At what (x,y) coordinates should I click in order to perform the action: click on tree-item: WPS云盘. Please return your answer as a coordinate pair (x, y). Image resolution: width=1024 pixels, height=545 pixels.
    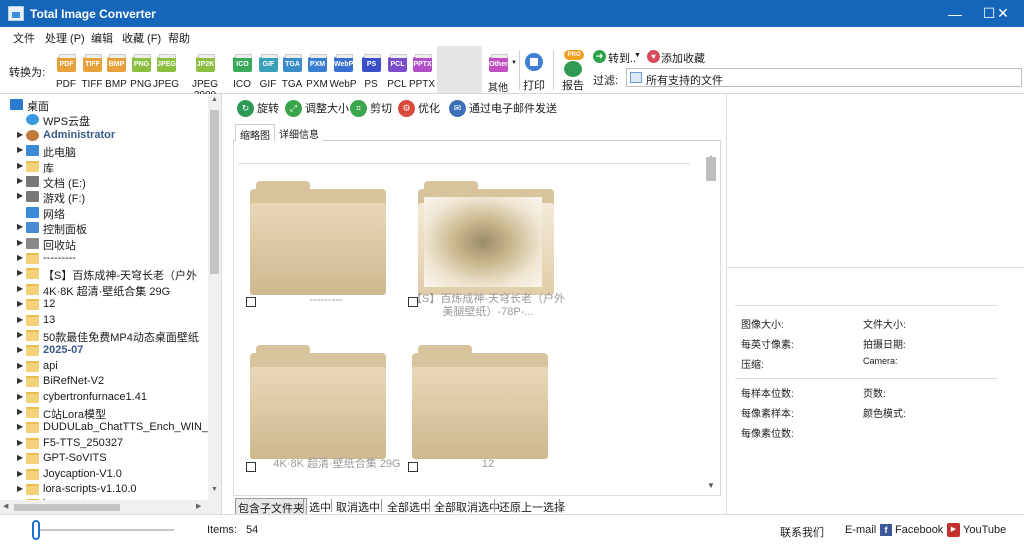
    Looking at the image, I should click on (104, 120).